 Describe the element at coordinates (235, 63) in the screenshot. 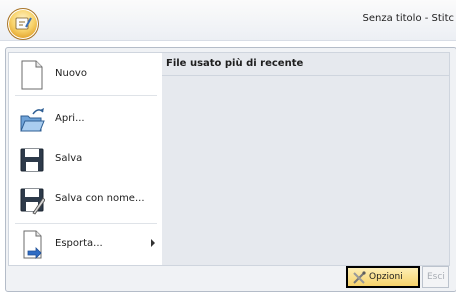

I see `recent-files-title: File usato più di recente` at that location.